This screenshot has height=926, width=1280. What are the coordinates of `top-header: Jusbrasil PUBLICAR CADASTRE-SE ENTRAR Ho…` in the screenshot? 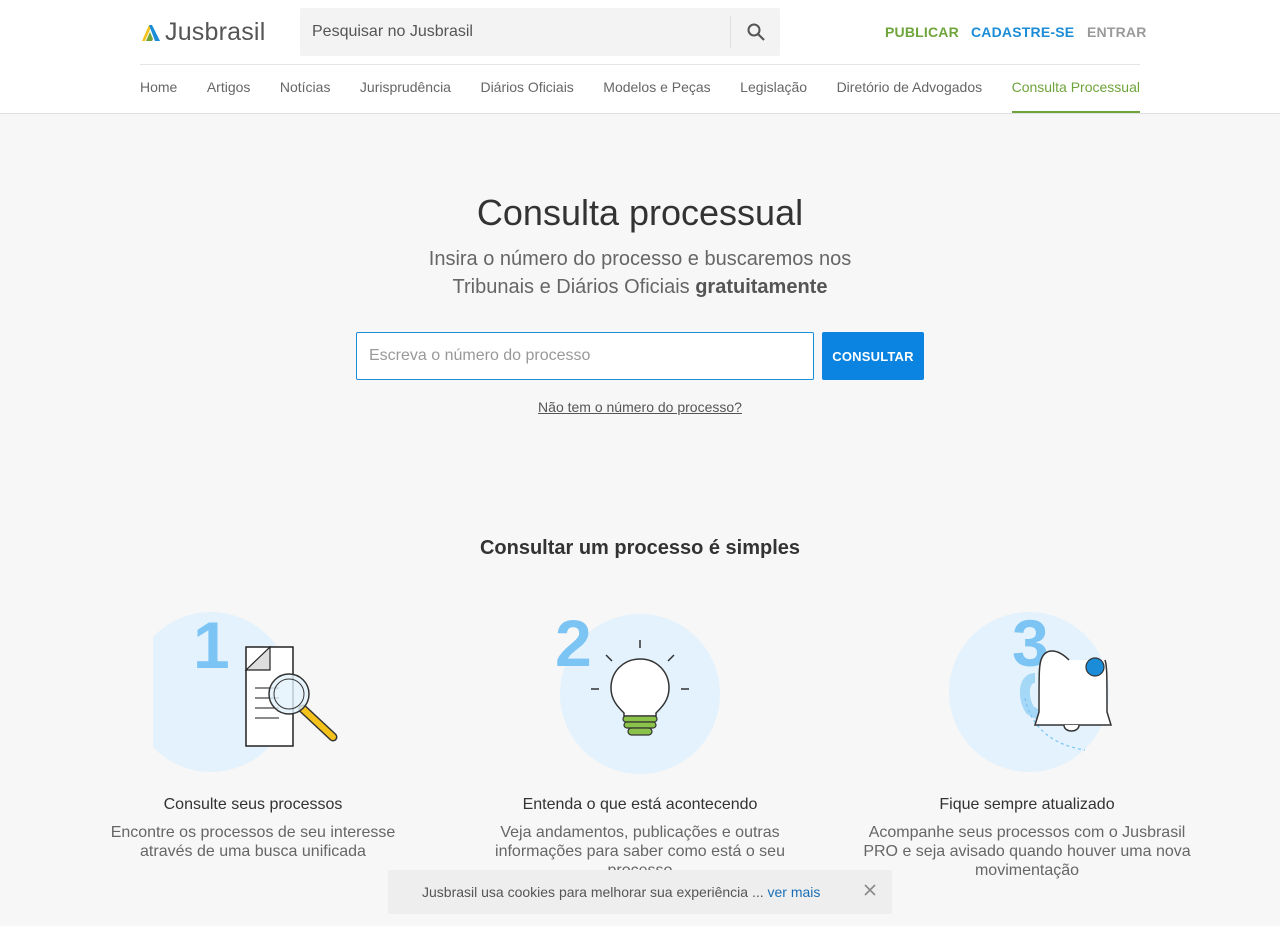 It's located at (640, 57).